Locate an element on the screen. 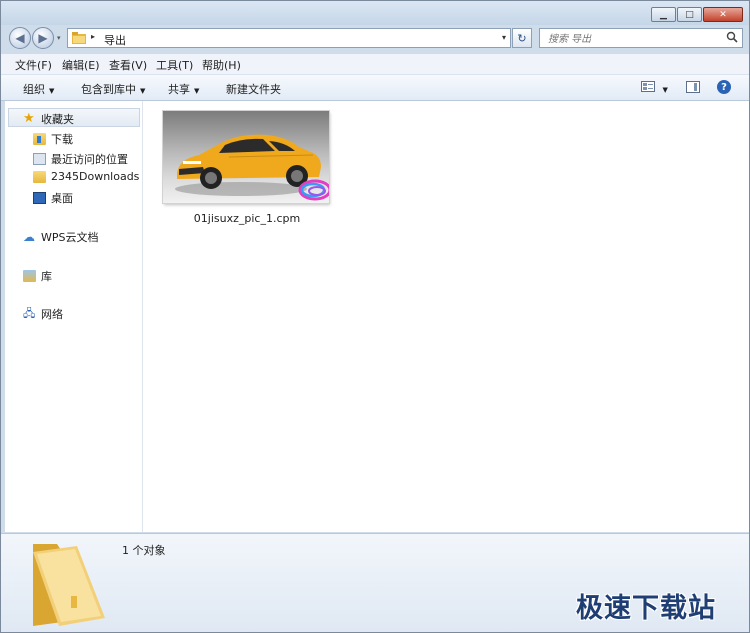  nav-2345downloads: 2345Downloads is located at coordinates (86, 176).